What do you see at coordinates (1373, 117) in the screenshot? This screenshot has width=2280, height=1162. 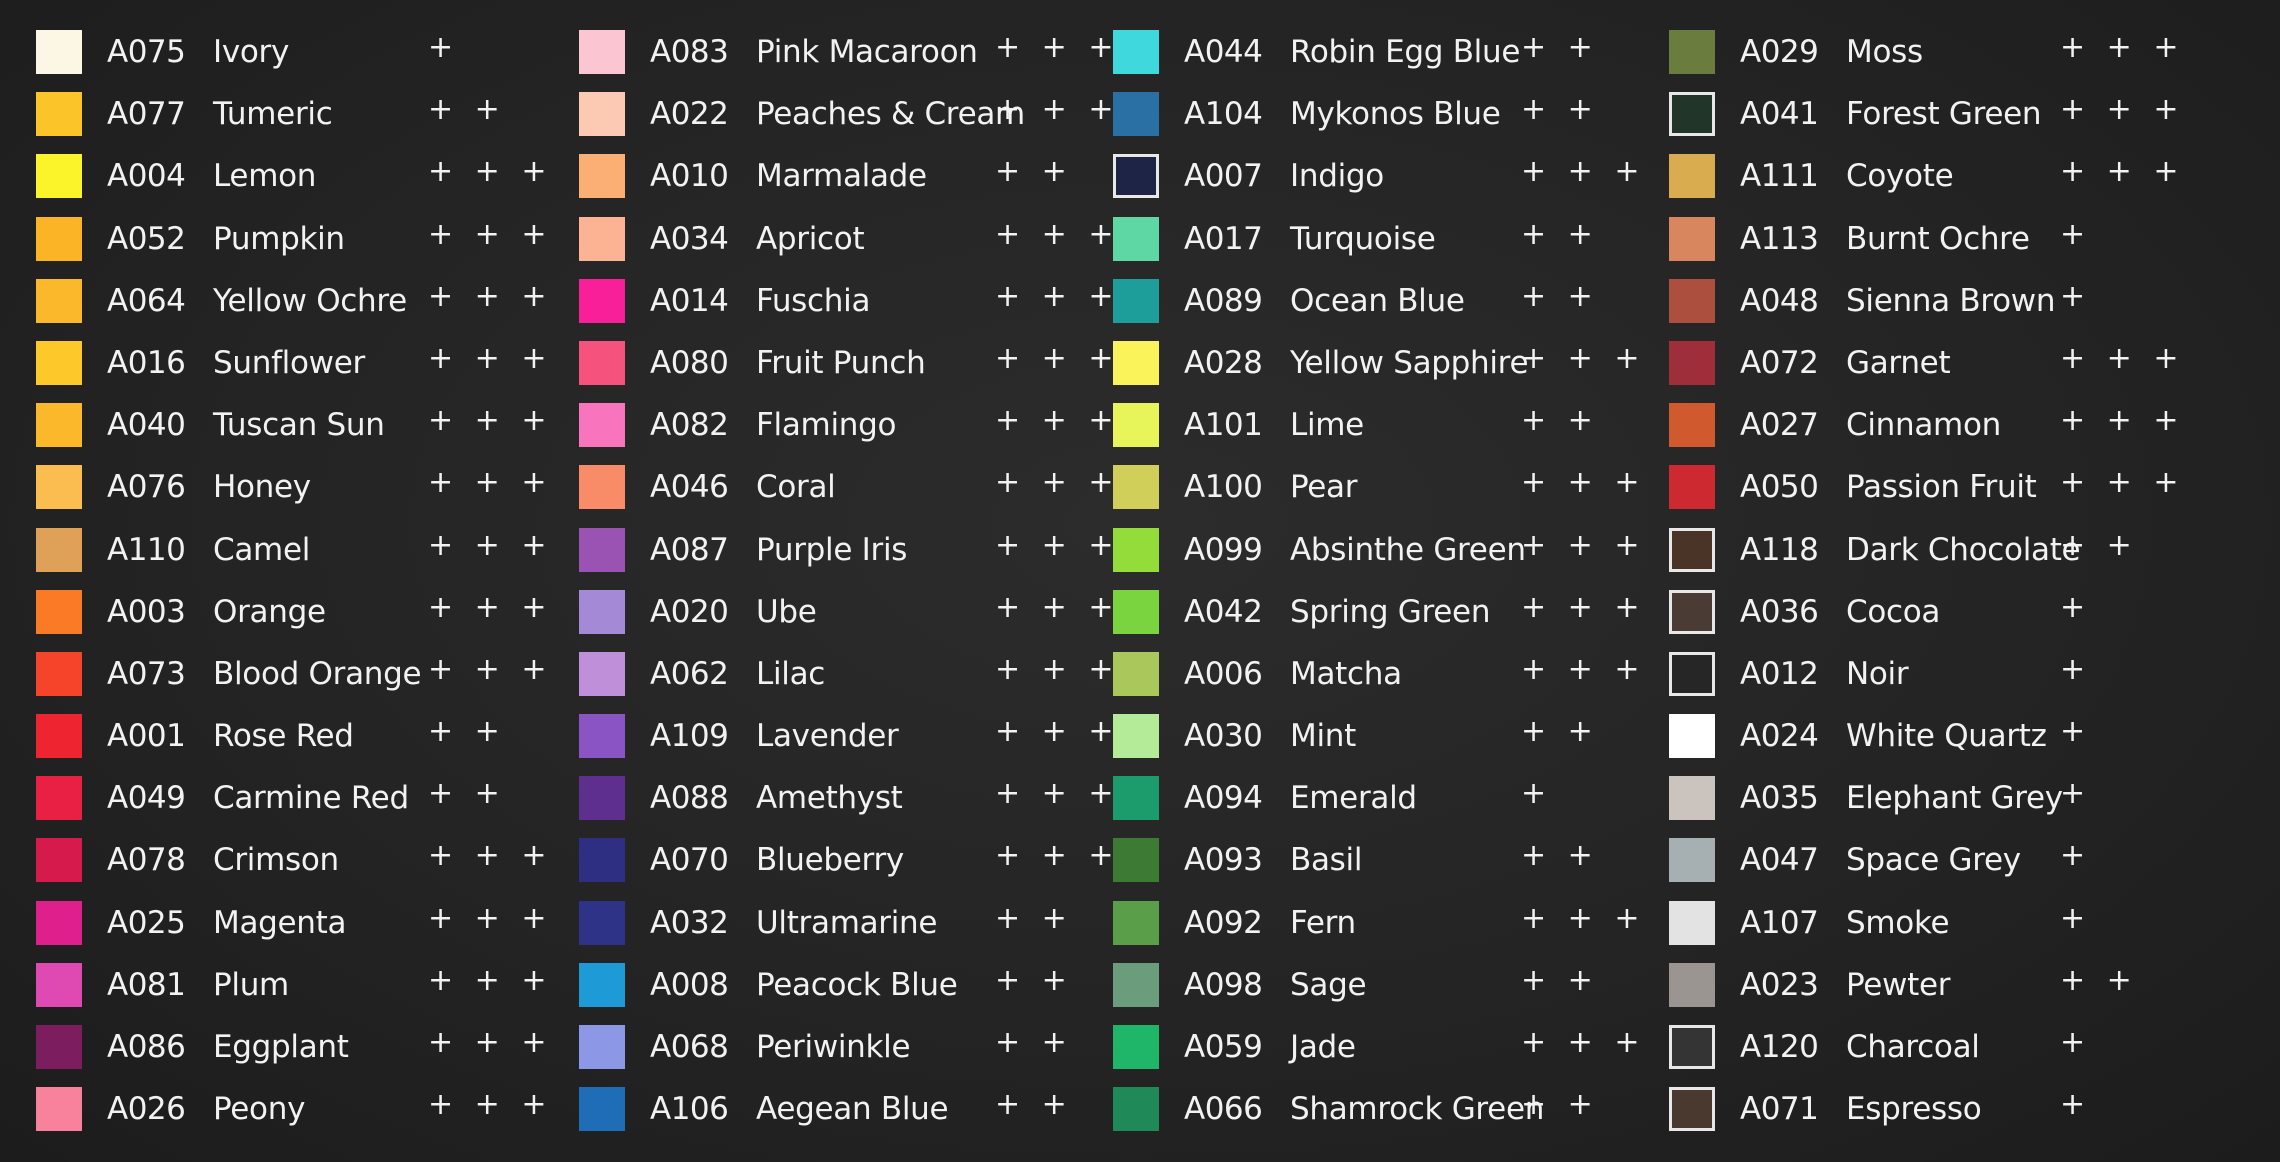 I see `color-row: A104 Mykonos Blue + +` at bounding box center [1373, 117].